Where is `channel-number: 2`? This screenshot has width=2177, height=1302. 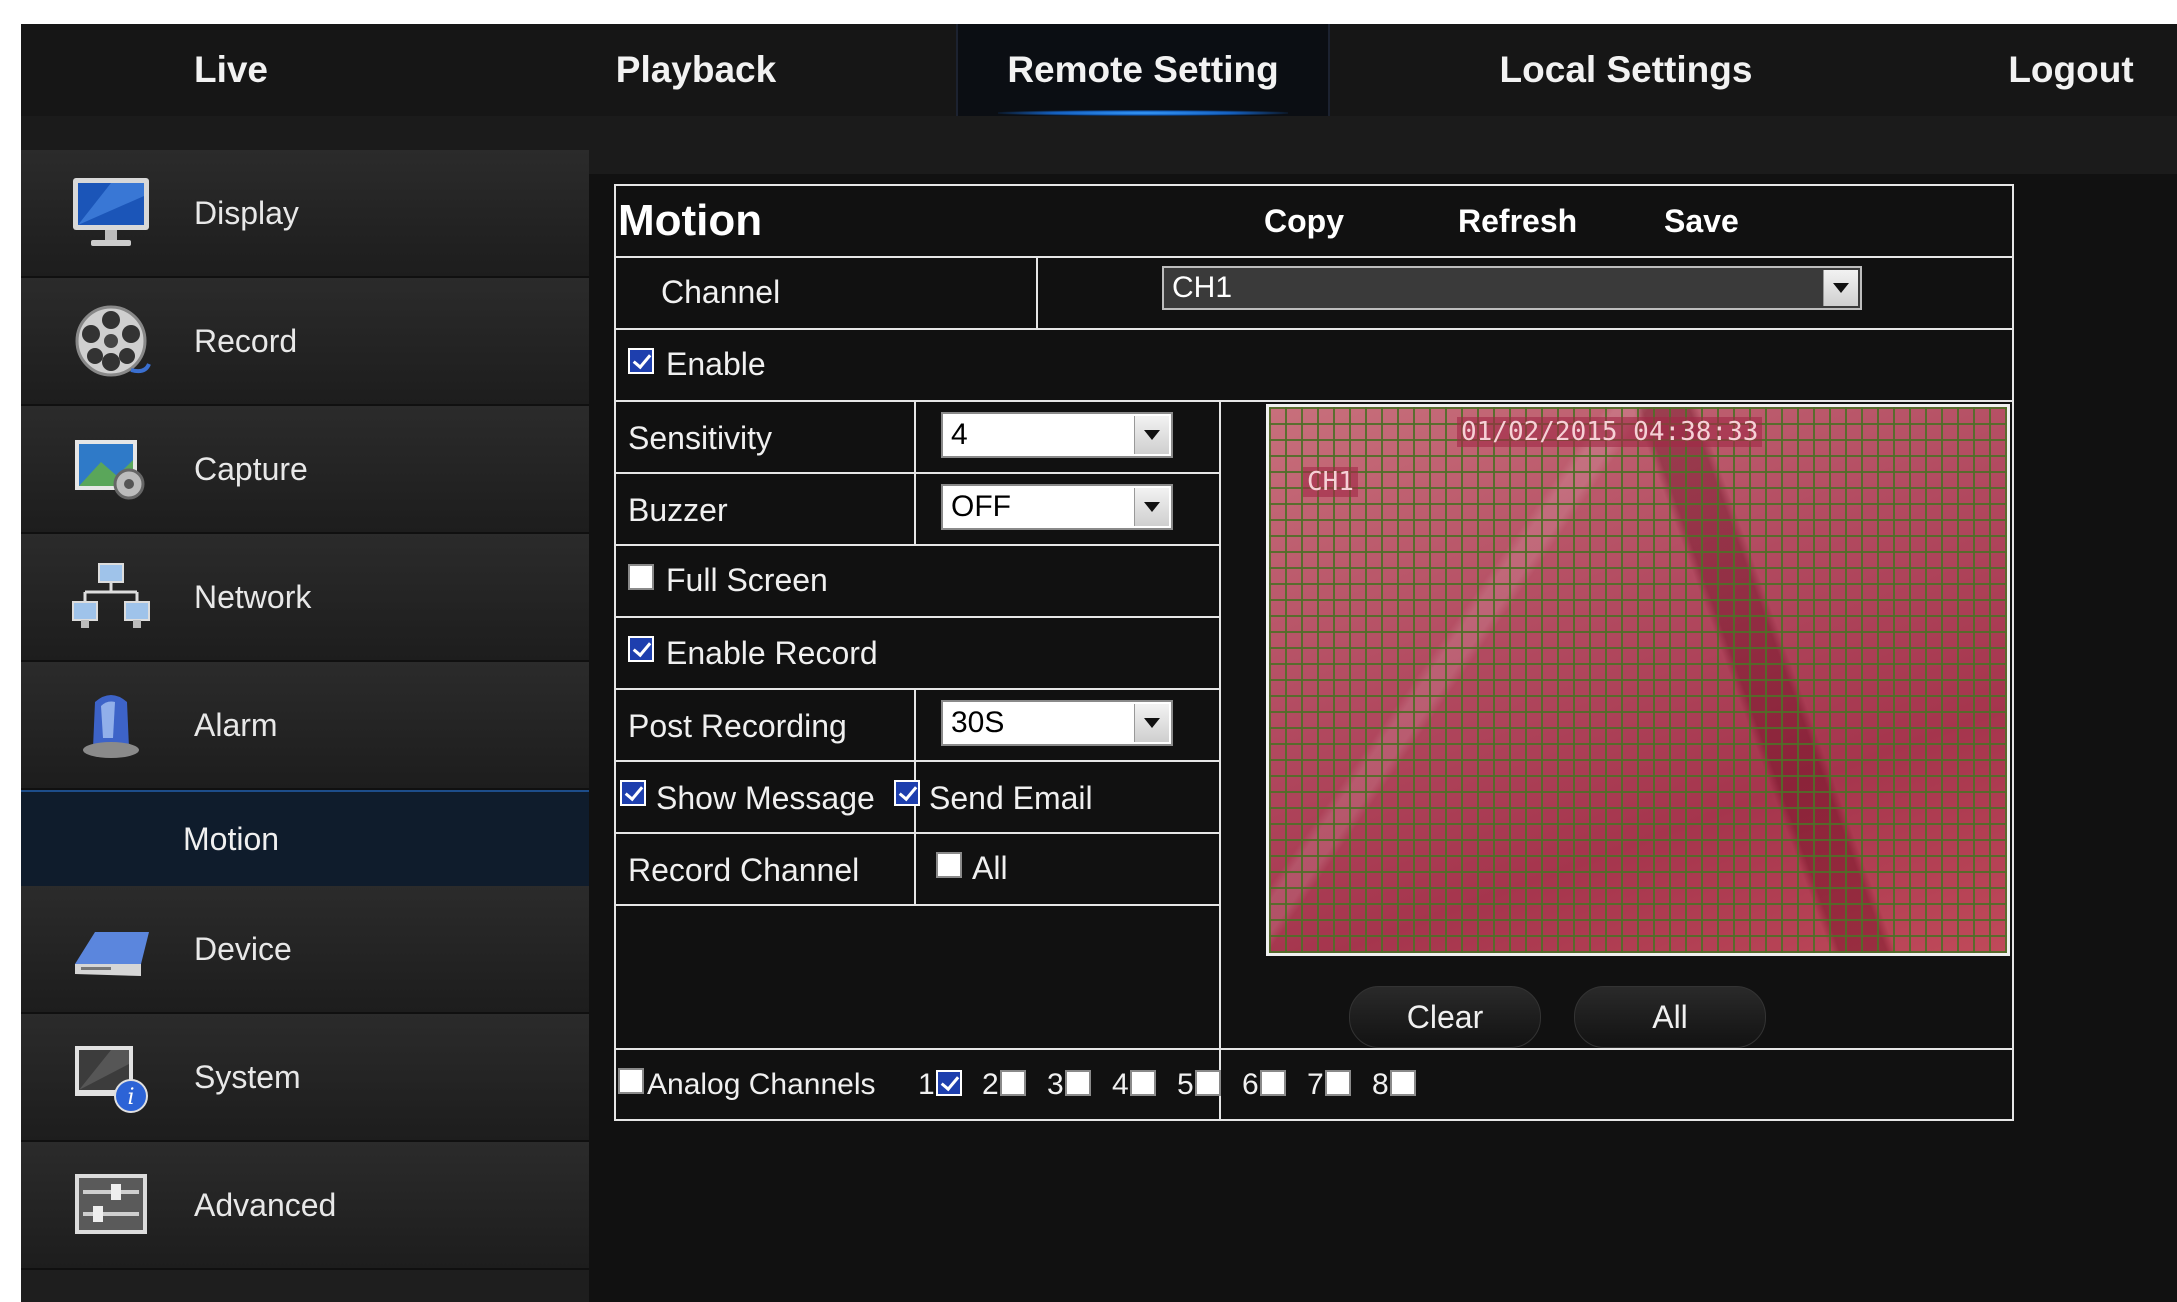 channel-number: 2 is located at coordinates (990, 1084).